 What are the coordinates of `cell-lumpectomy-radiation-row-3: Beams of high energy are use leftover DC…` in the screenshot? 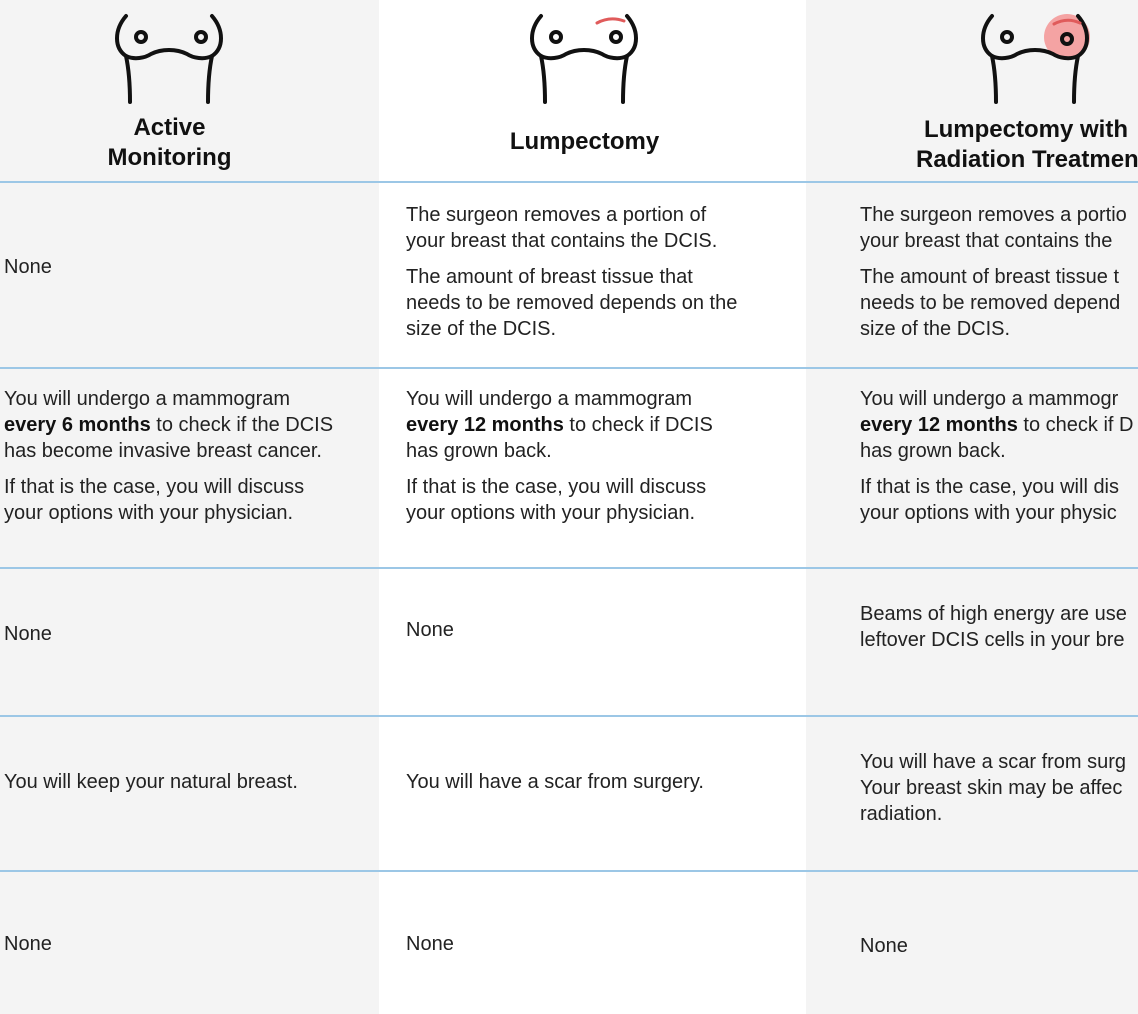 It's located at (993, 627).